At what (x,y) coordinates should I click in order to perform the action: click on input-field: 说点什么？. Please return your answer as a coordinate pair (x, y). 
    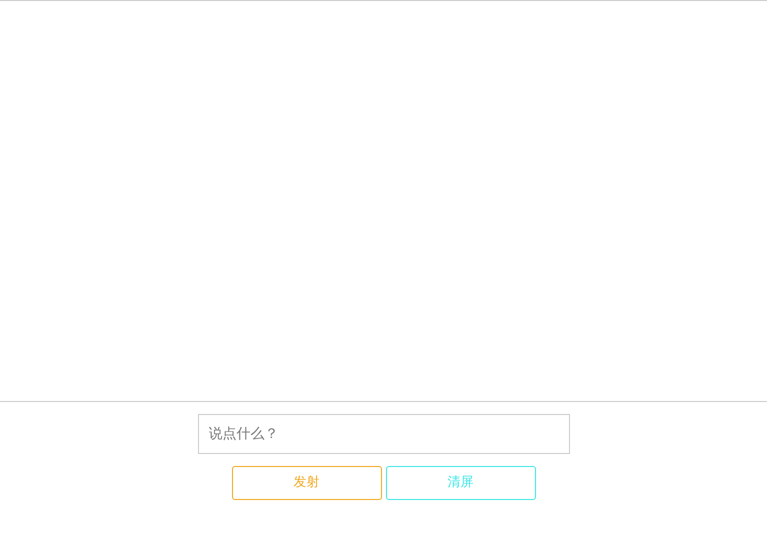
    Looking at the image, I should click on (384, 434).